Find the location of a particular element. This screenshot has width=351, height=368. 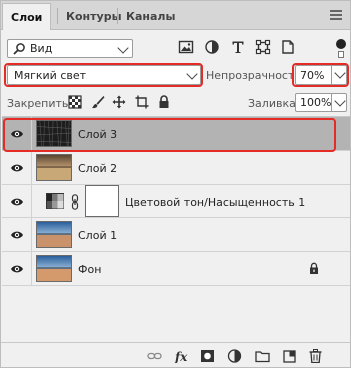

layer-name: Фон is located at coordinates (90, 269).